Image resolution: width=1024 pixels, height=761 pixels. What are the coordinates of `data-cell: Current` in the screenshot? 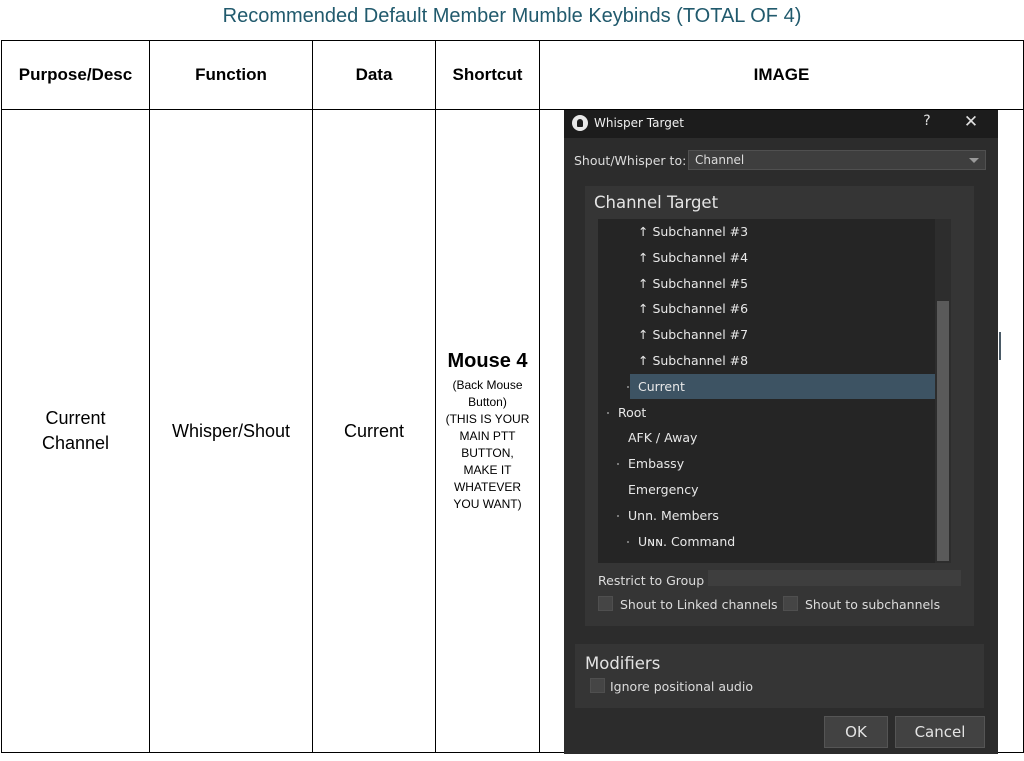 It's located at (374, 431).